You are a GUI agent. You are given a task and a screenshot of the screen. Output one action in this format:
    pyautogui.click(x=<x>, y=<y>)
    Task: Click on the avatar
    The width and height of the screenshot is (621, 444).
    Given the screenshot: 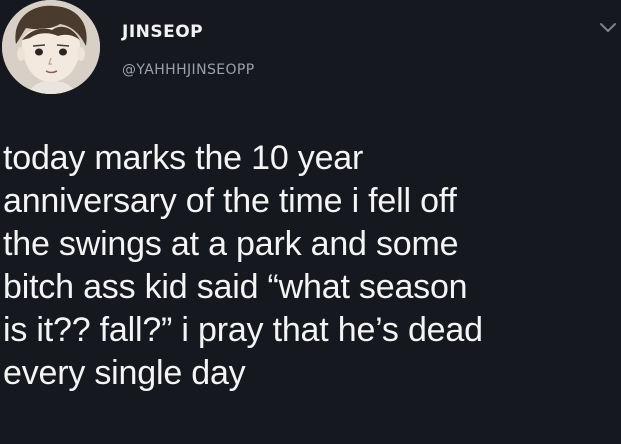 What is the action you would take?
    pyautogui.click(x=51, y=47)
    